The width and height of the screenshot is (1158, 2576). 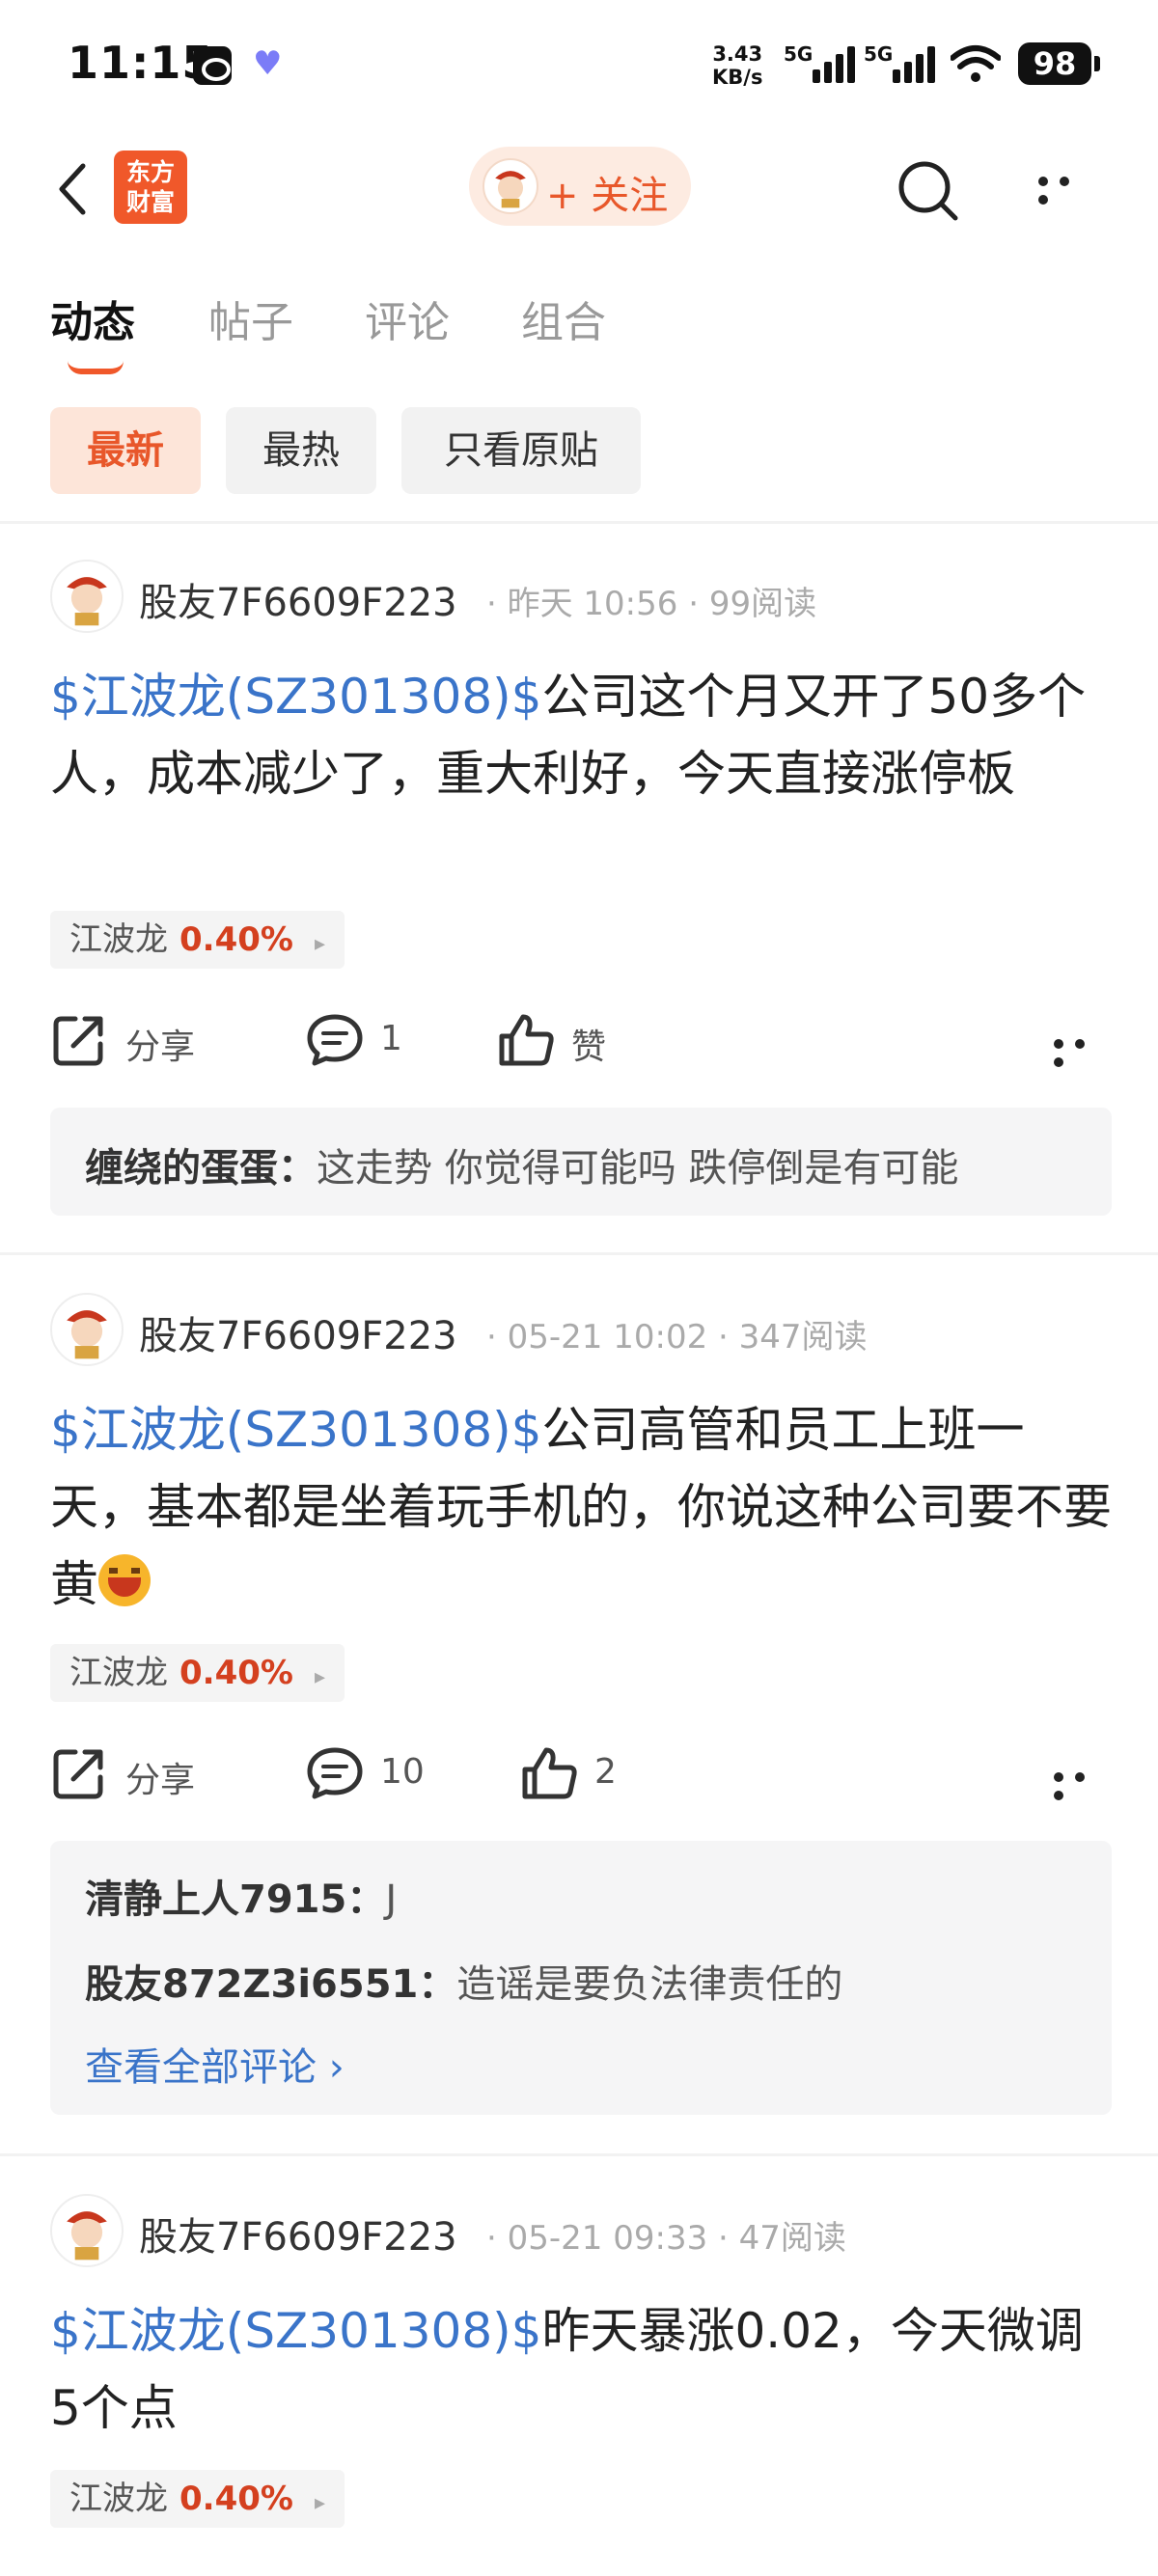 I want to click on brand-logo: 东方 财富, so click(x=150, y=187).